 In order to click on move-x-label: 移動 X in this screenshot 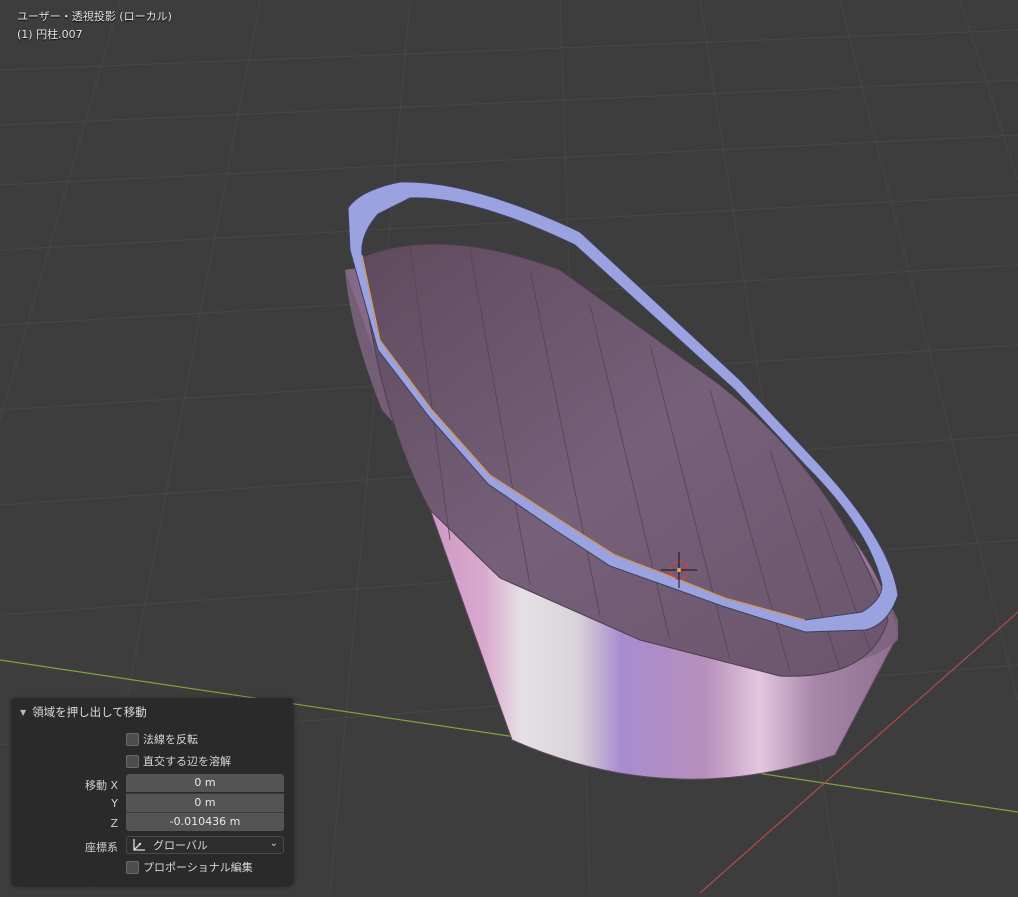, I will do `click(101, 785)`.